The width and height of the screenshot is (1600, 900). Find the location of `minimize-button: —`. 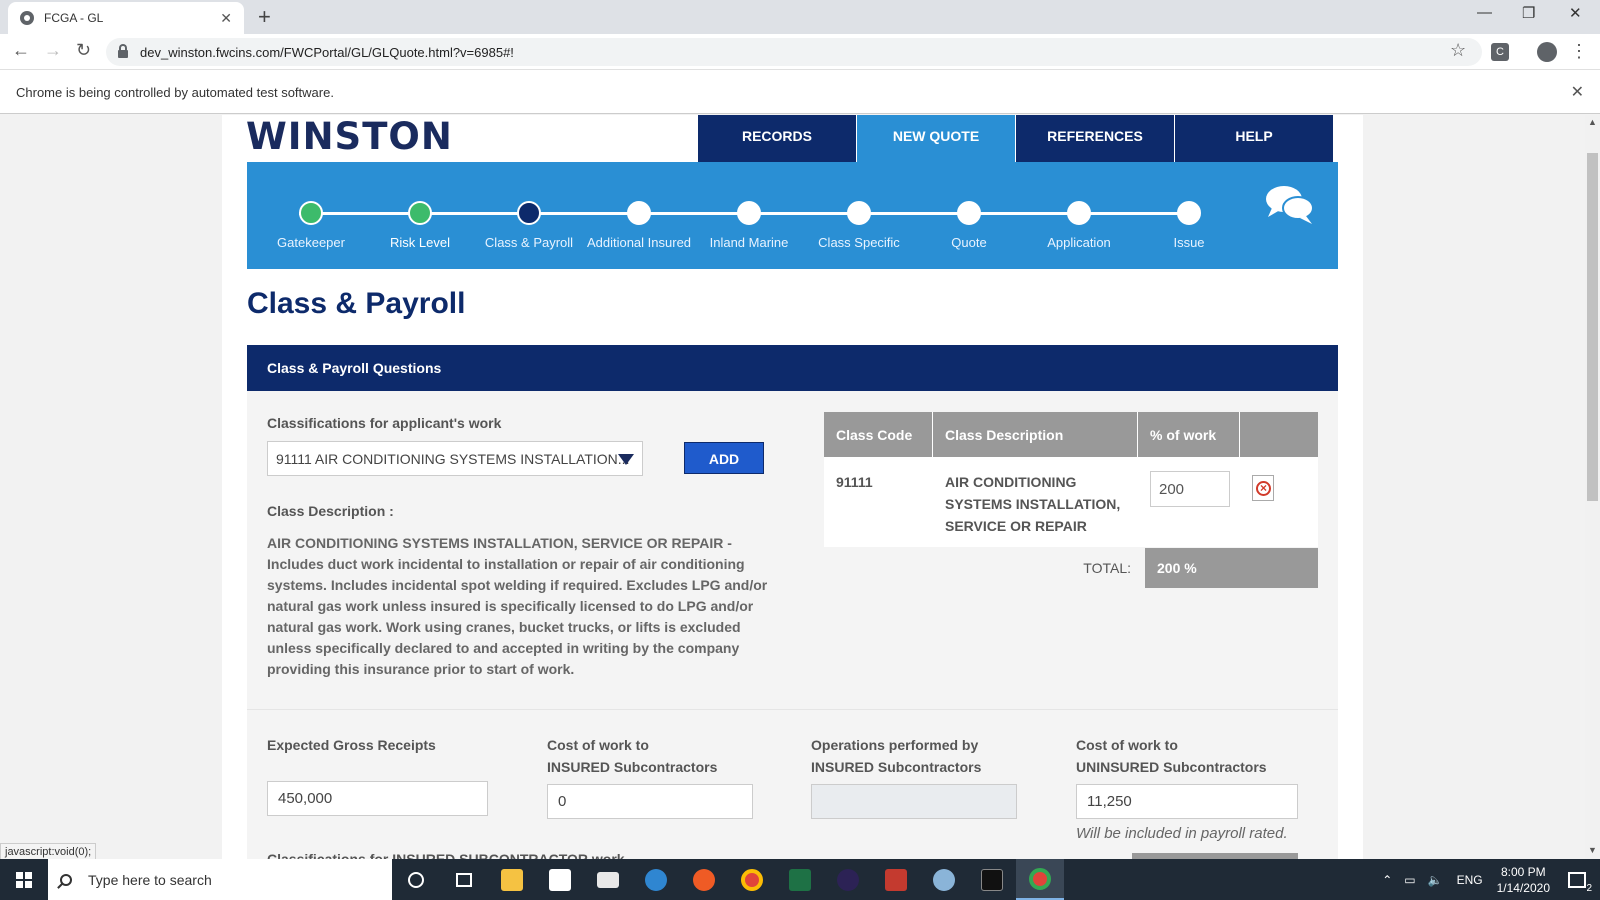

minimize-button: — is located at coordinates (1484, 12).